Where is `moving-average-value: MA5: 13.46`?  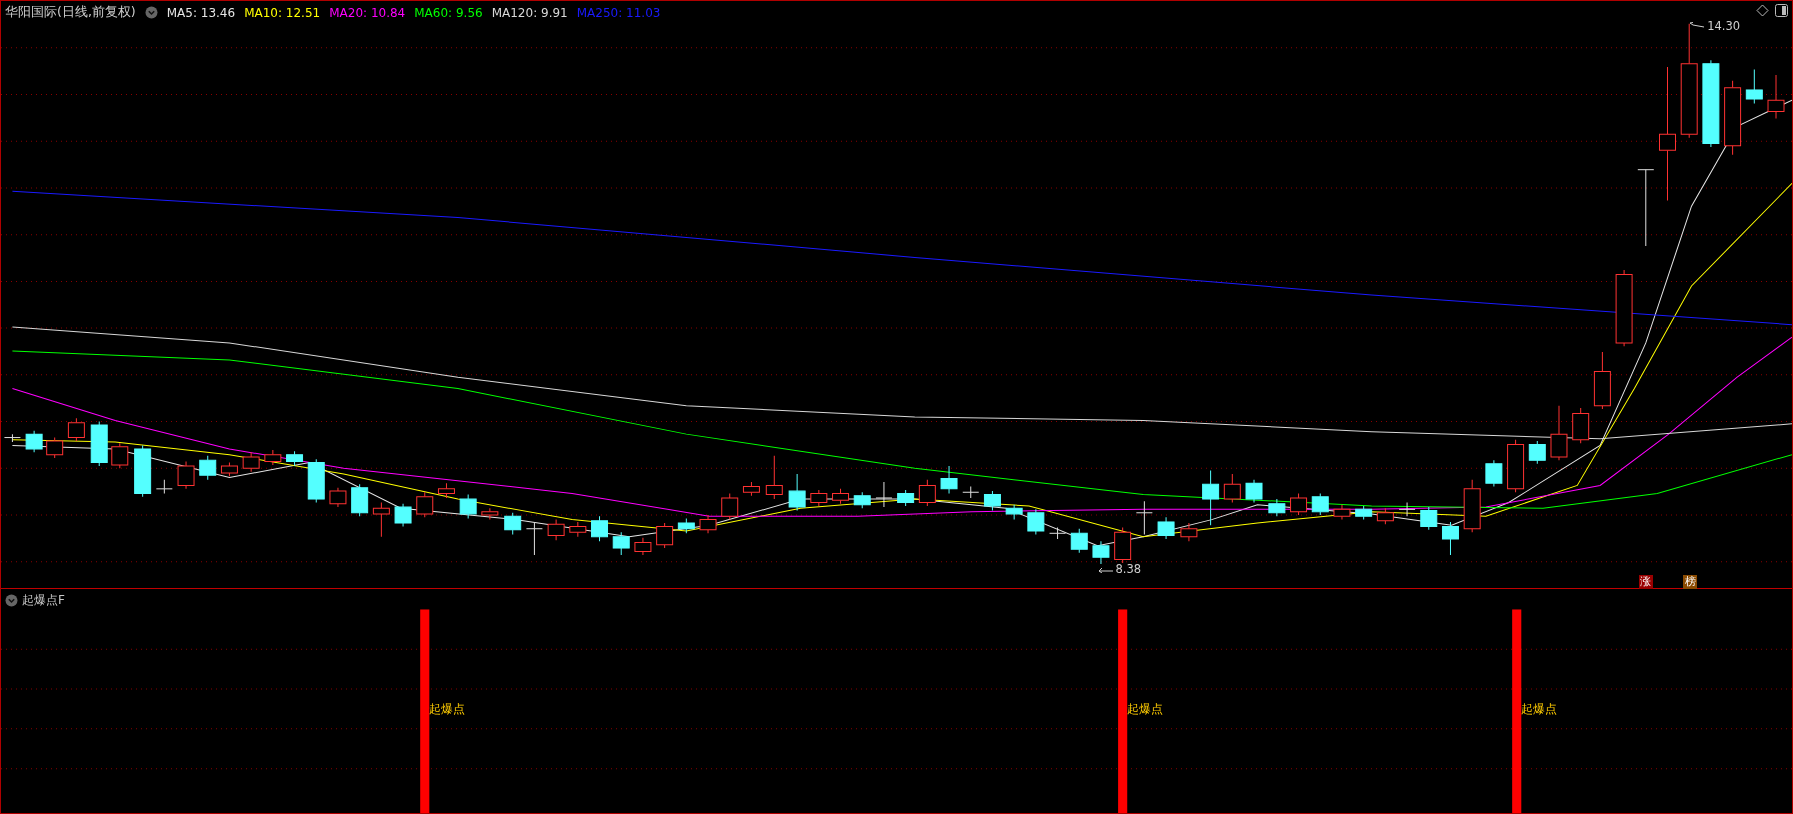
moving-average-value: MA5: 13.46 is located at coordinates (201, 12).